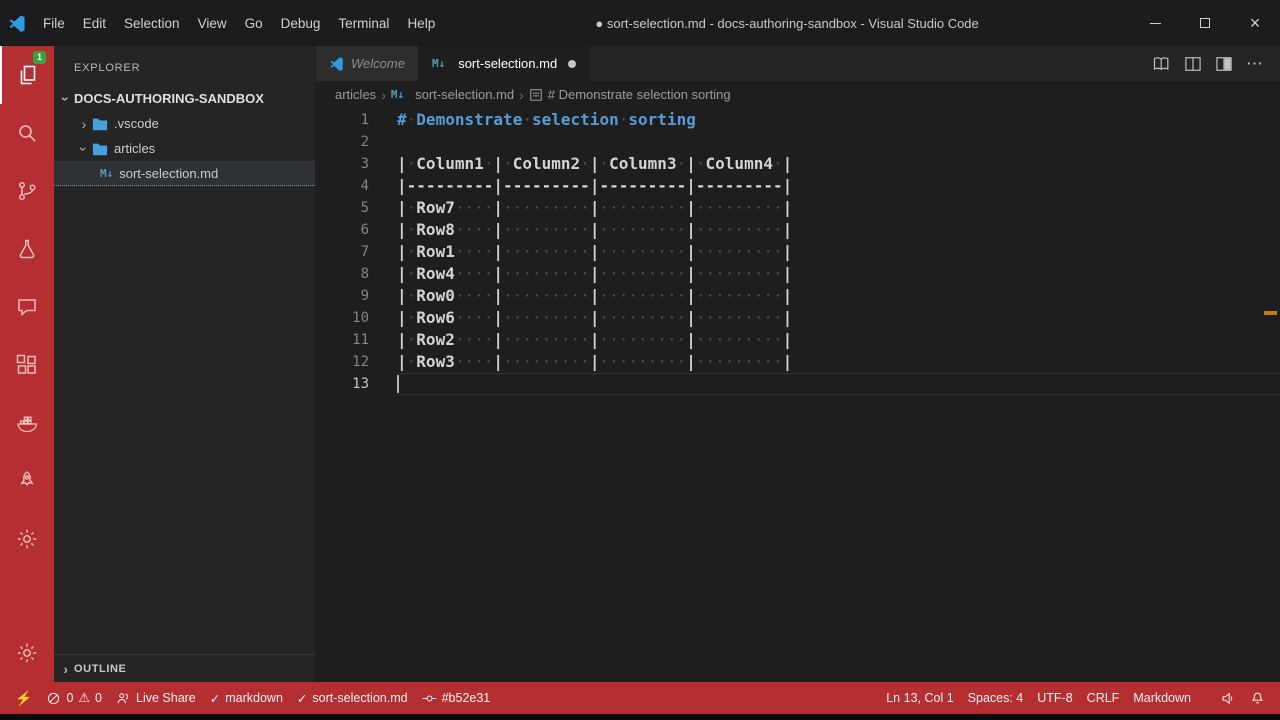  I want to click on line-number: 11, so click(360, 340).